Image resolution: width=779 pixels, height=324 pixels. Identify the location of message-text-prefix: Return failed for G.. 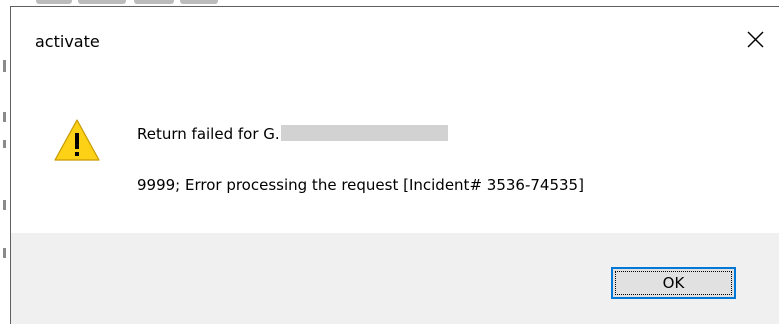
(208, 134).